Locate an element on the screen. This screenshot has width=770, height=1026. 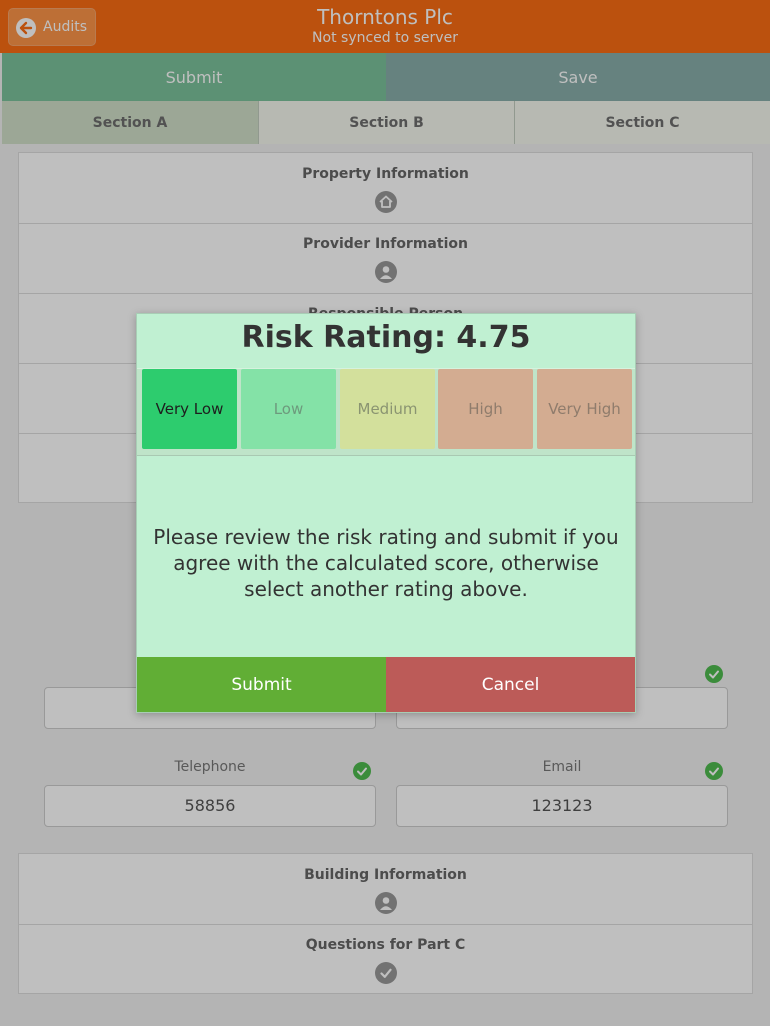
rating-very-high: Very High is located at coordinates (584, 409).